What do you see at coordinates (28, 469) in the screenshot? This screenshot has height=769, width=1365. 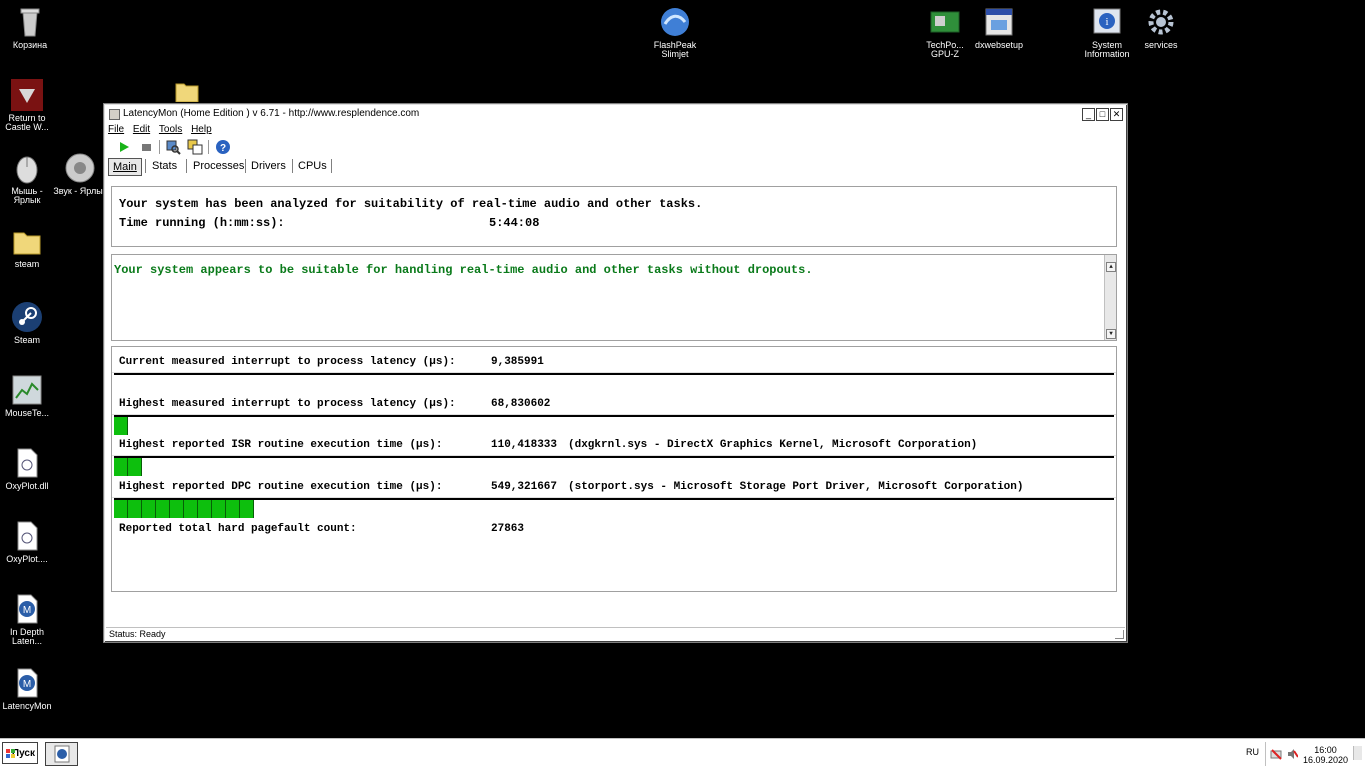 I see `desktop-icon-oxyplot-dll: OxyPlot.dll` at bounding box center [28, 469].